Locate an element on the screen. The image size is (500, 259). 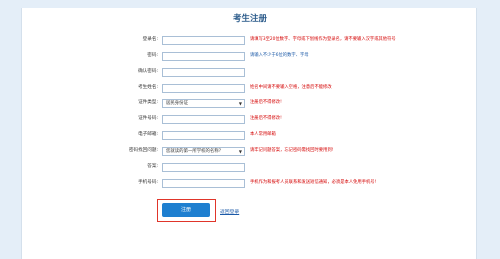
field-label: 登录名: is located at coordinates (150, 39).